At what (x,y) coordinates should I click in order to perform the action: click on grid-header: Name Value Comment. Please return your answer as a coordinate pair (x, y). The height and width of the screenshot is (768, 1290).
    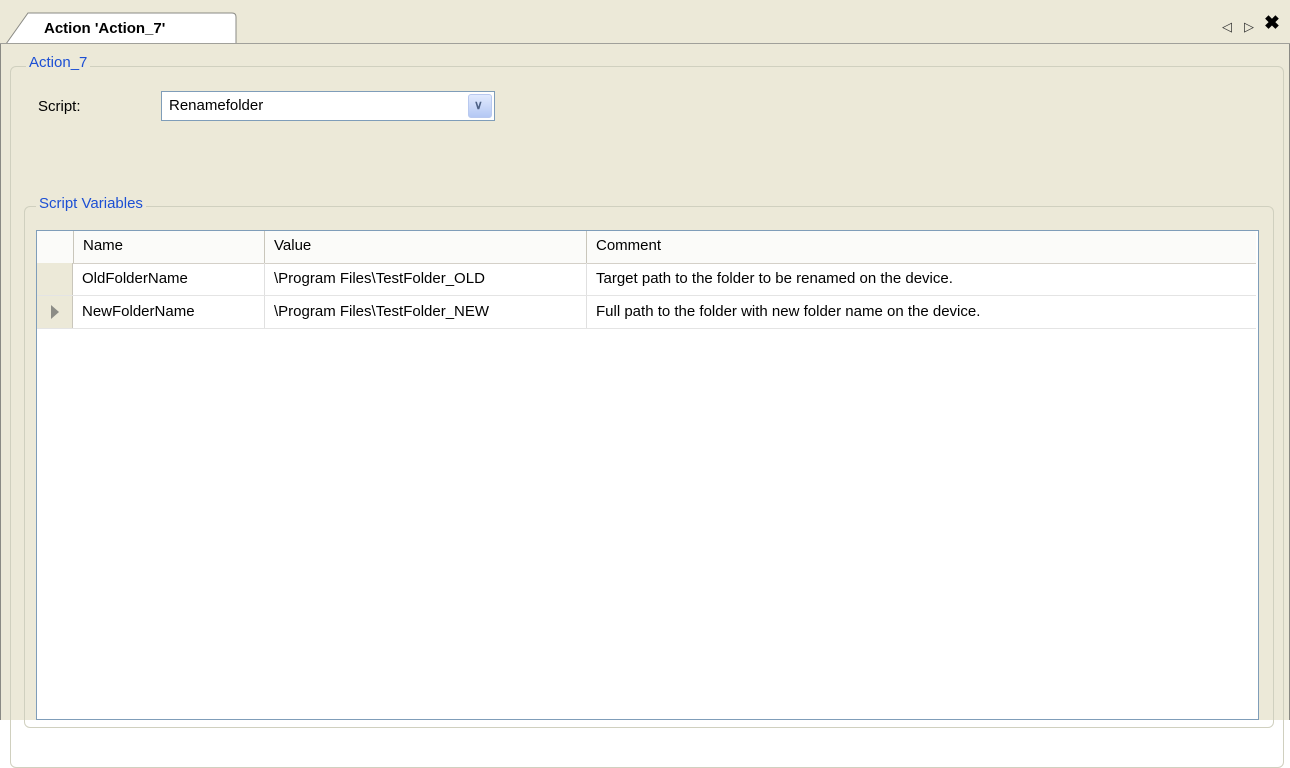
    Looking at the image, I should click on (646, 247).